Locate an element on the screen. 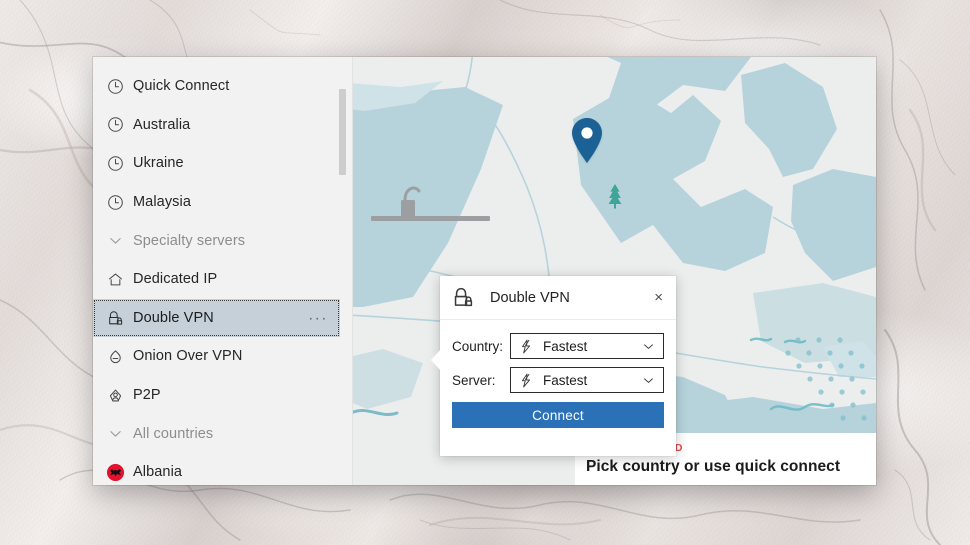 Image resolution: width=970 pixels, height=545 pixels. sidebar-item-label: Albania is located at coordinates (158, 472).